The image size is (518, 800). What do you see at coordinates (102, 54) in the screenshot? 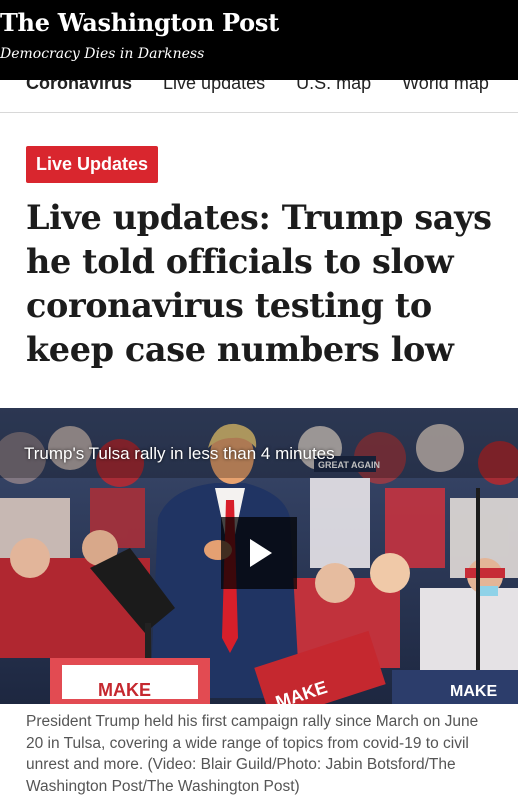
I see `site-tagline: Democracy Dies in Darkness` at bounding box center [102, 54].